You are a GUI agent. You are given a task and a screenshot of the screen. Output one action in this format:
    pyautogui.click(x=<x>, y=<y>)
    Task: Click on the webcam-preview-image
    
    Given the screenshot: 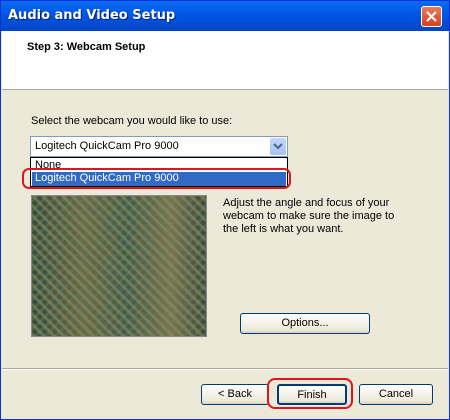 What is the action you would take?
    pyautogui.click(x=119, y=266)
    